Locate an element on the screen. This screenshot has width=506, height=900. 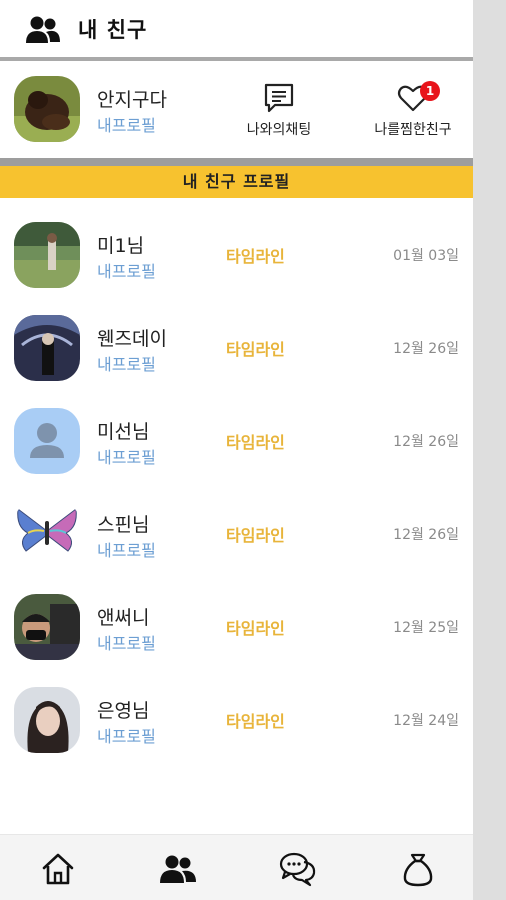
friend-name: 은영님 is located at coordinates (123, 711).